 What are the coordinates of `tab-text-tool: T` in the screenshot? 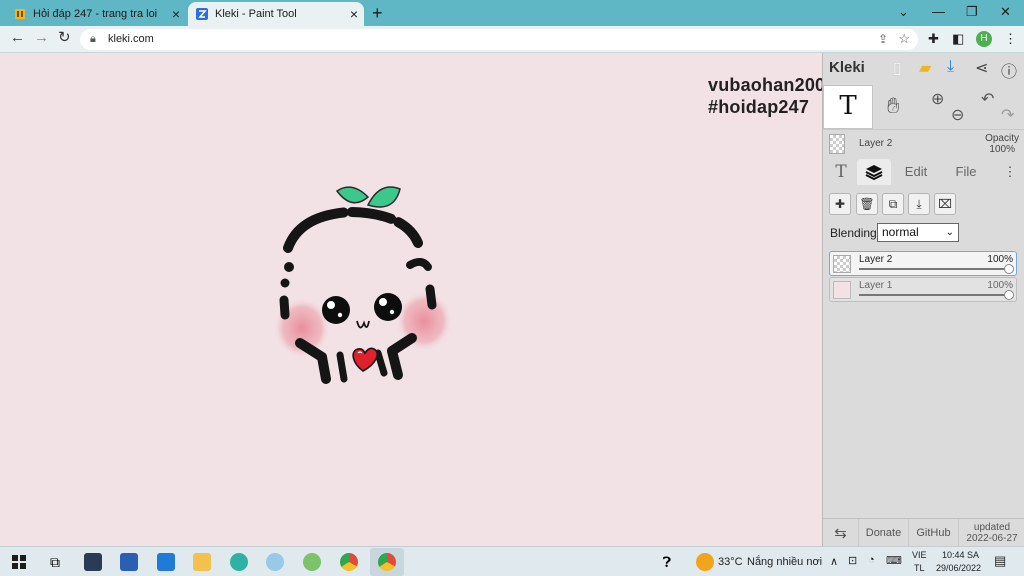 It's located at (841, 172).